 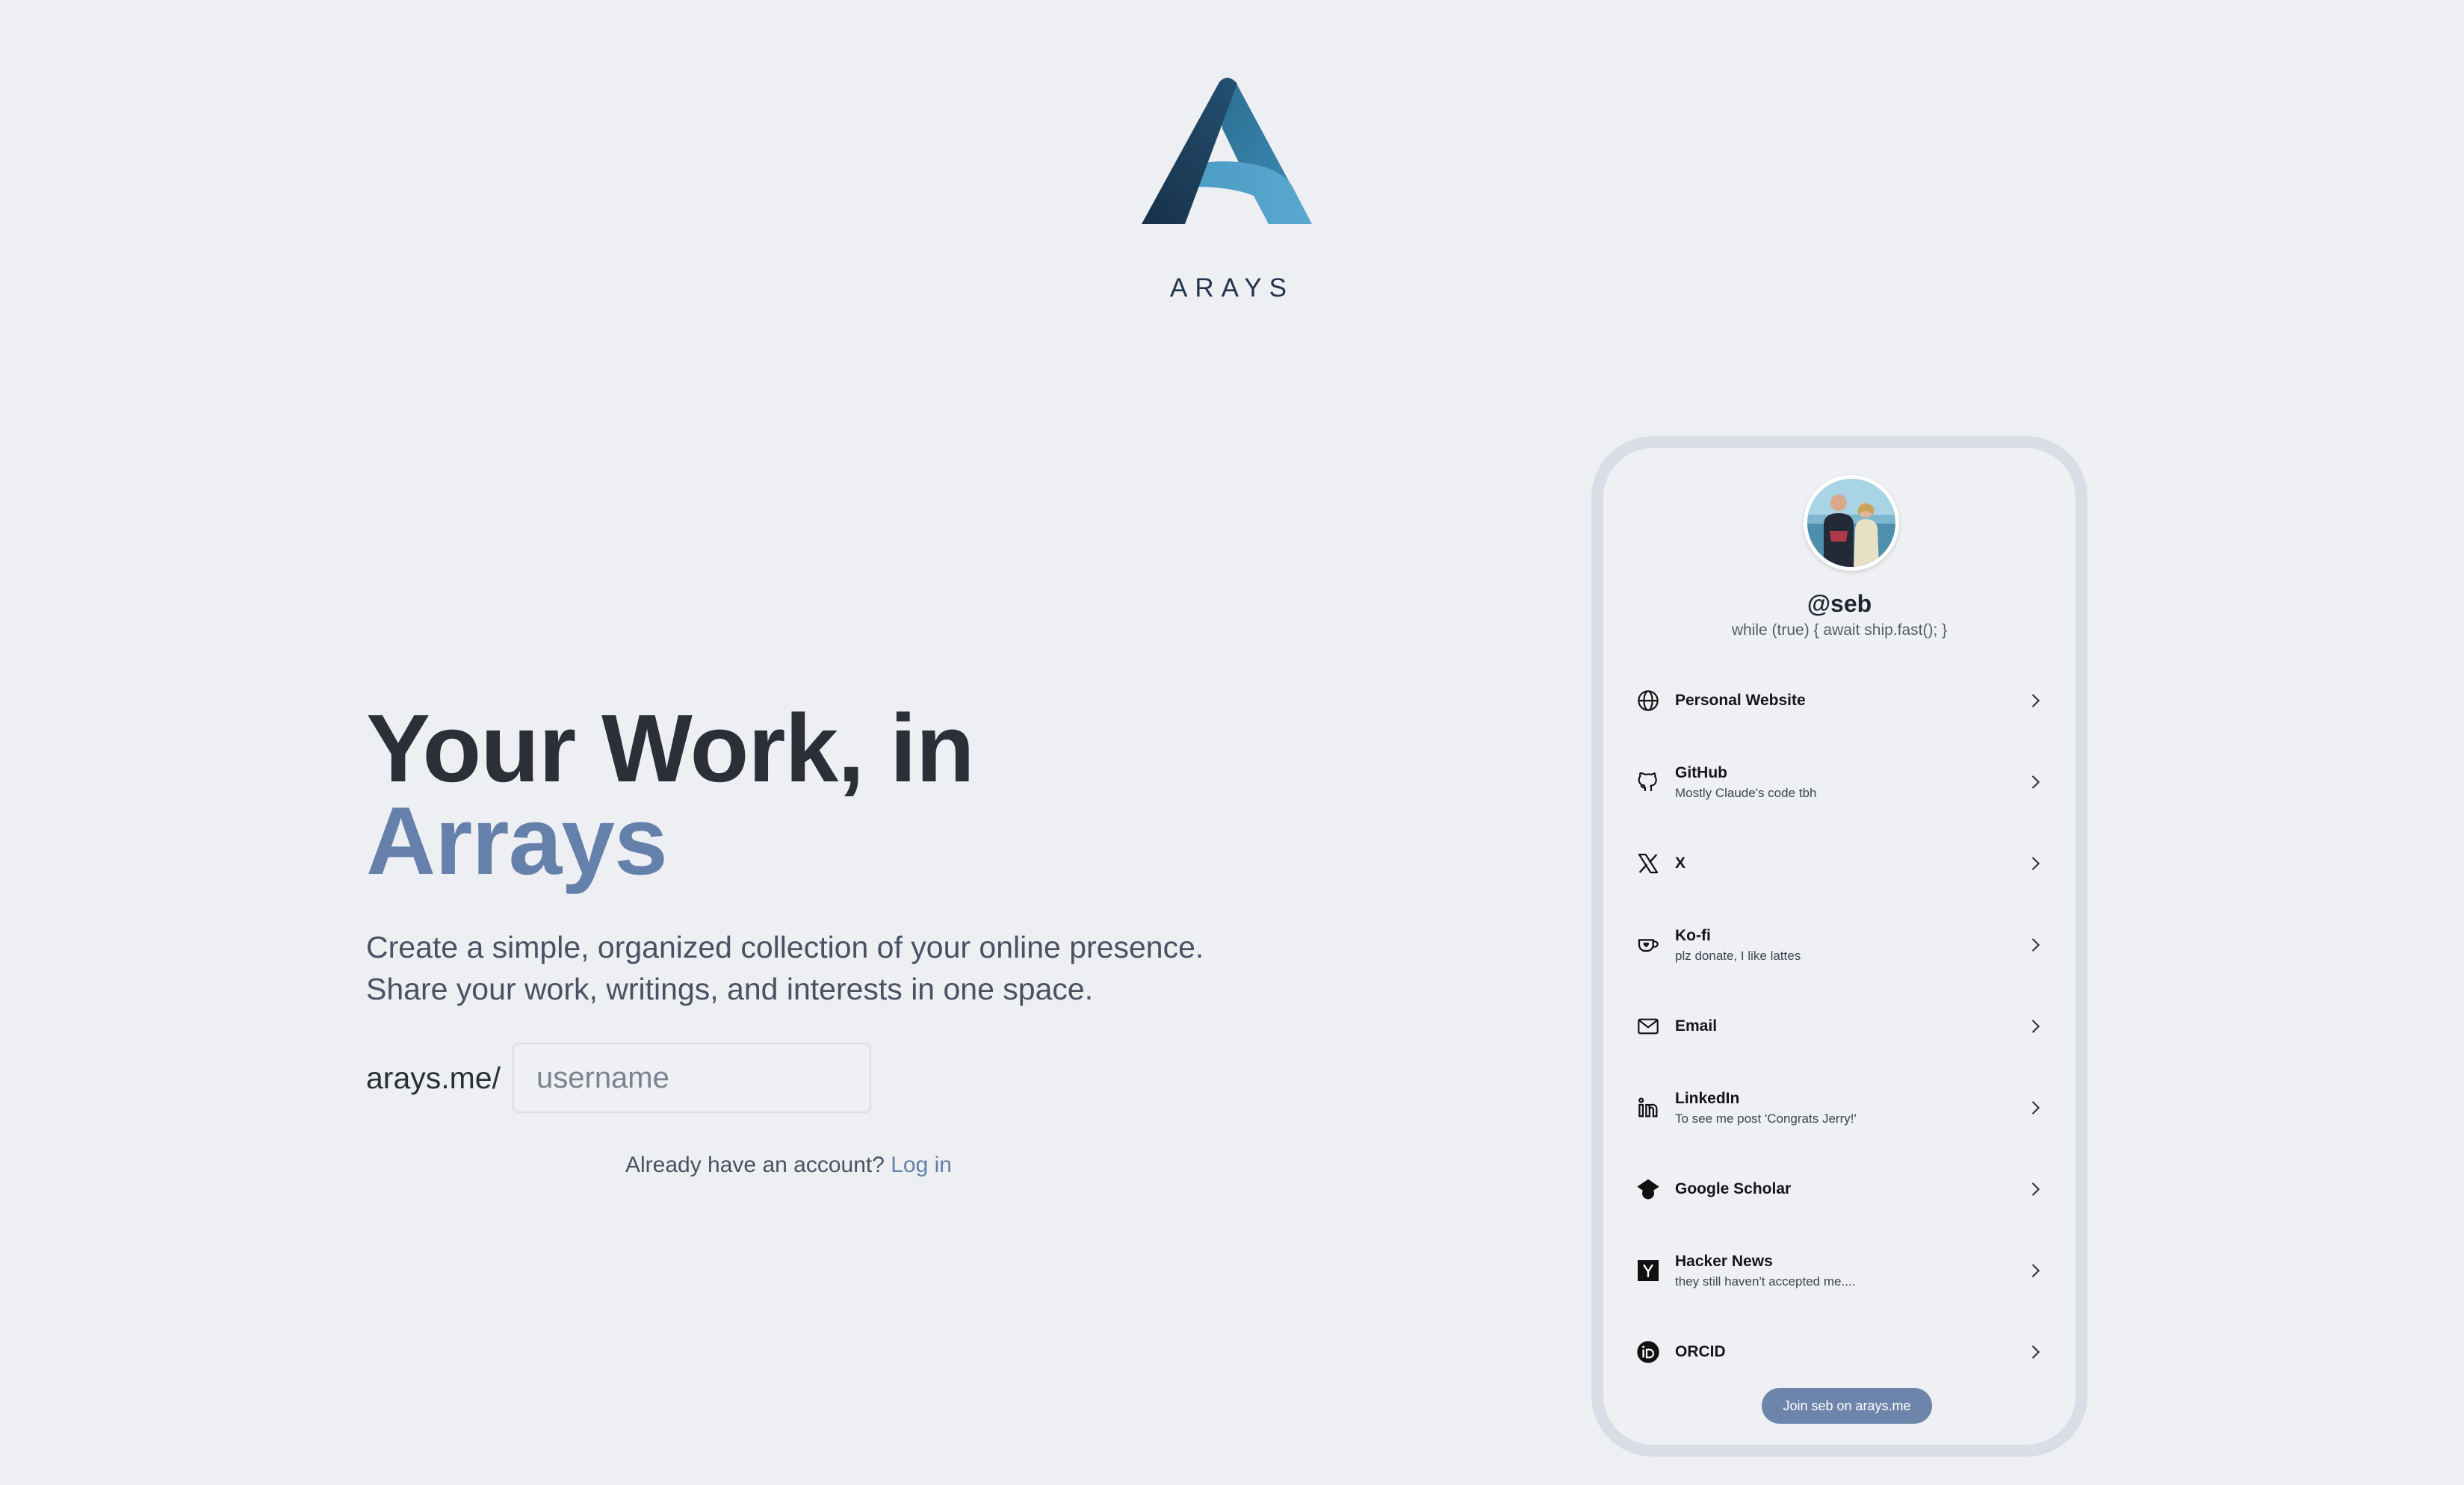 What do you see at coordinates (1700, 1351) in the screenshot?
I see `link-title: ORCID` at bounding box center [1700, 1351].